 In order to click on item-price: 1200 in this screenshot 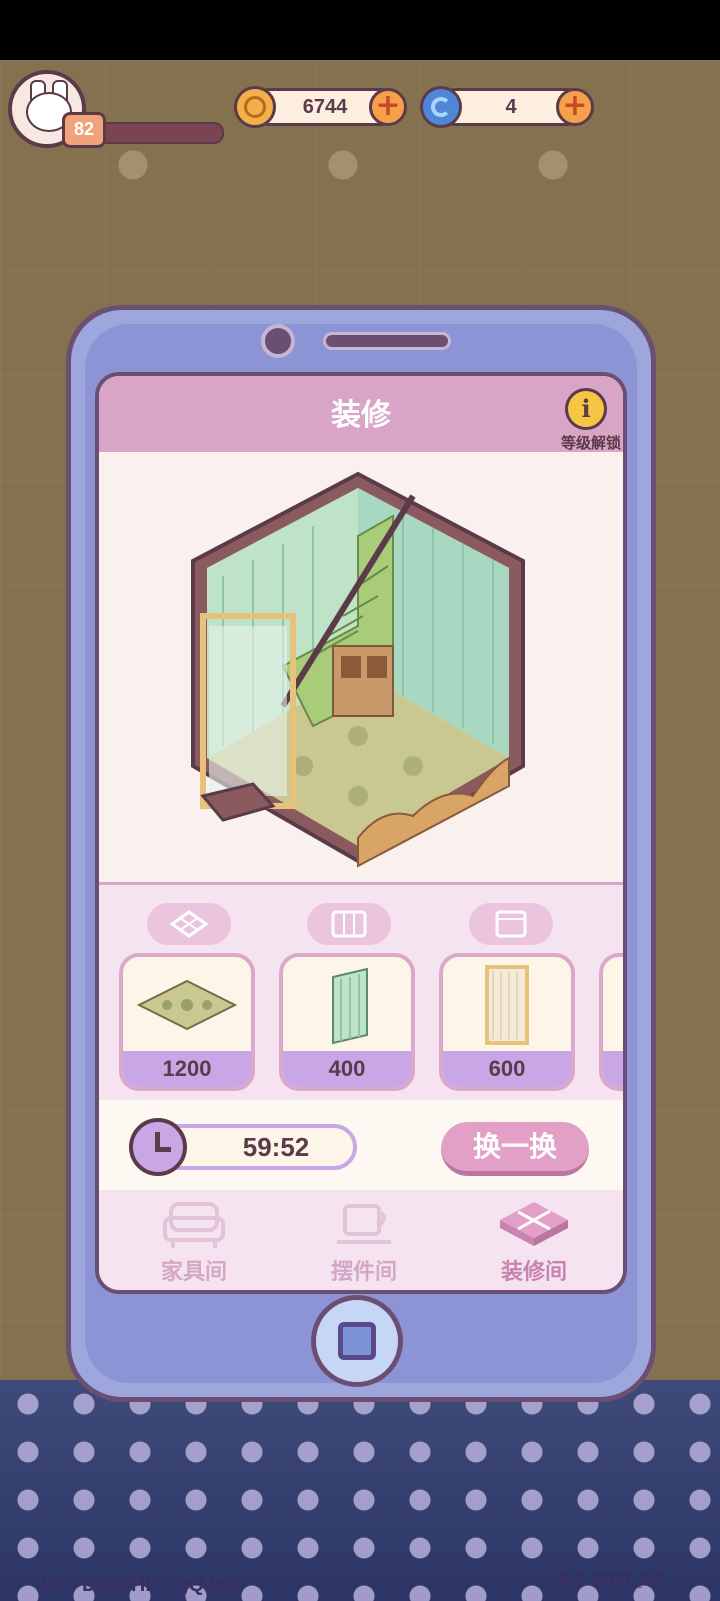, I will do `click(187, 1069)`.